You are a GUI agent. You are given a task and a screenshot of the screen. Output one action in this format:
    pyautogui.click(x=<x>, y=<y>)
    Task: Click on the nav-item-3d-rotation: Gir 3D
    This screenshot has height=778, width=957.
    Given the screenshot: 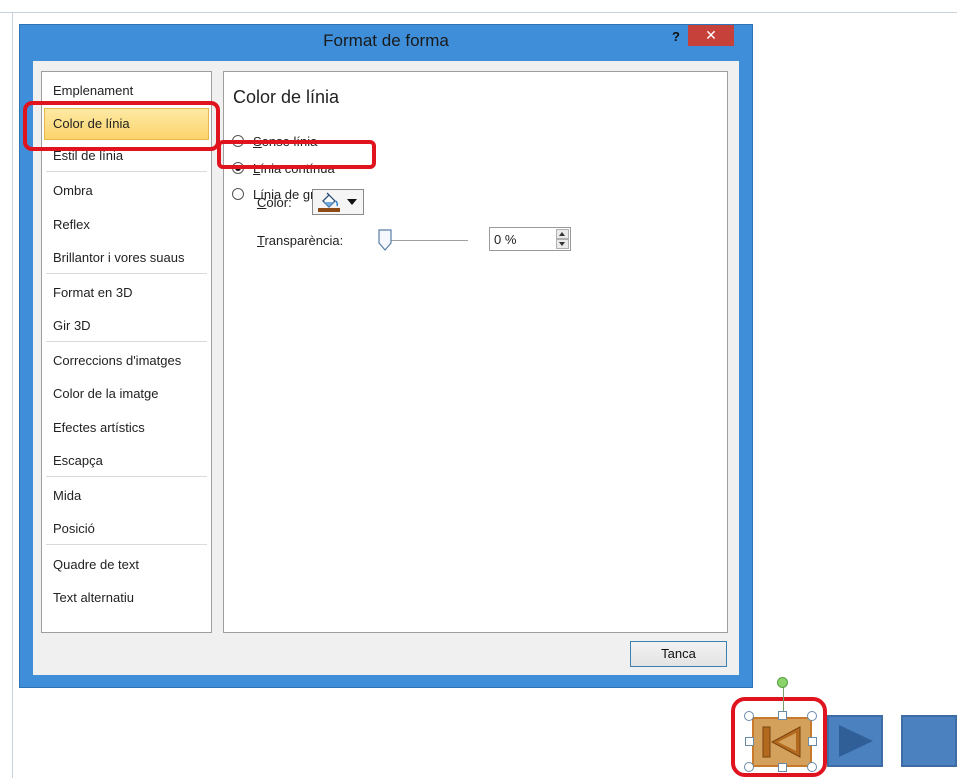 What is the action you would take?
    pyautogui.click(x=126, y=326)
    